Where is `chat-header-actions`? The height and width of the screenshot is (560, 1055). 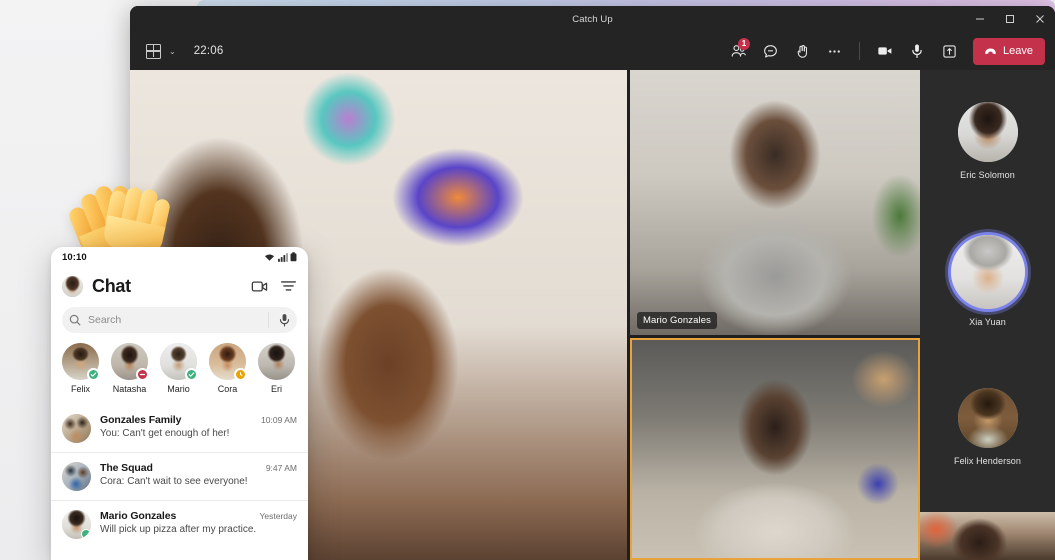 chat-header-actions is located at coordinates (274, 286).